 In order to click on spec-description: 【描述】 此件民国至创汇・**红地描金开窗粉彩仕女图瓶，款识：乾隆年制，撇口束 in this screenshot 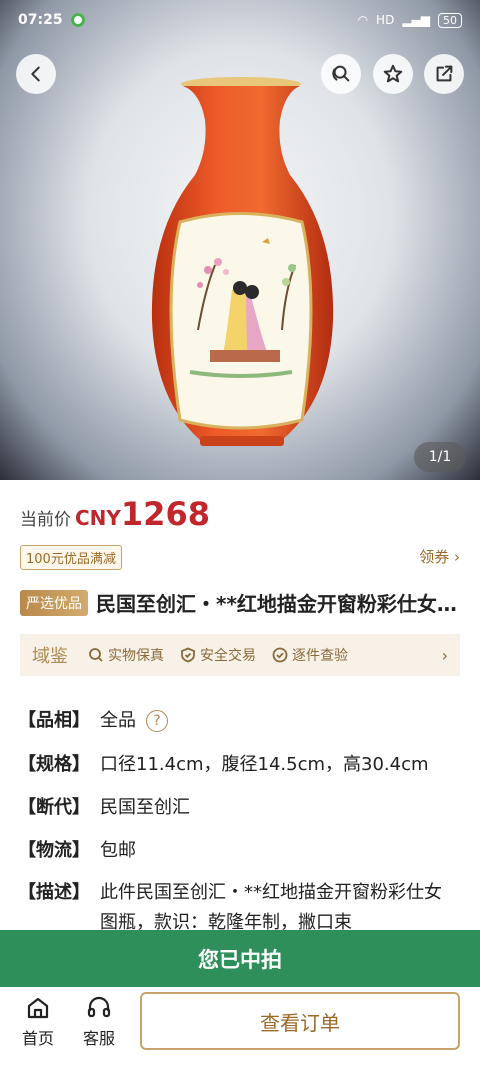, I will do `click(231, 908)`.